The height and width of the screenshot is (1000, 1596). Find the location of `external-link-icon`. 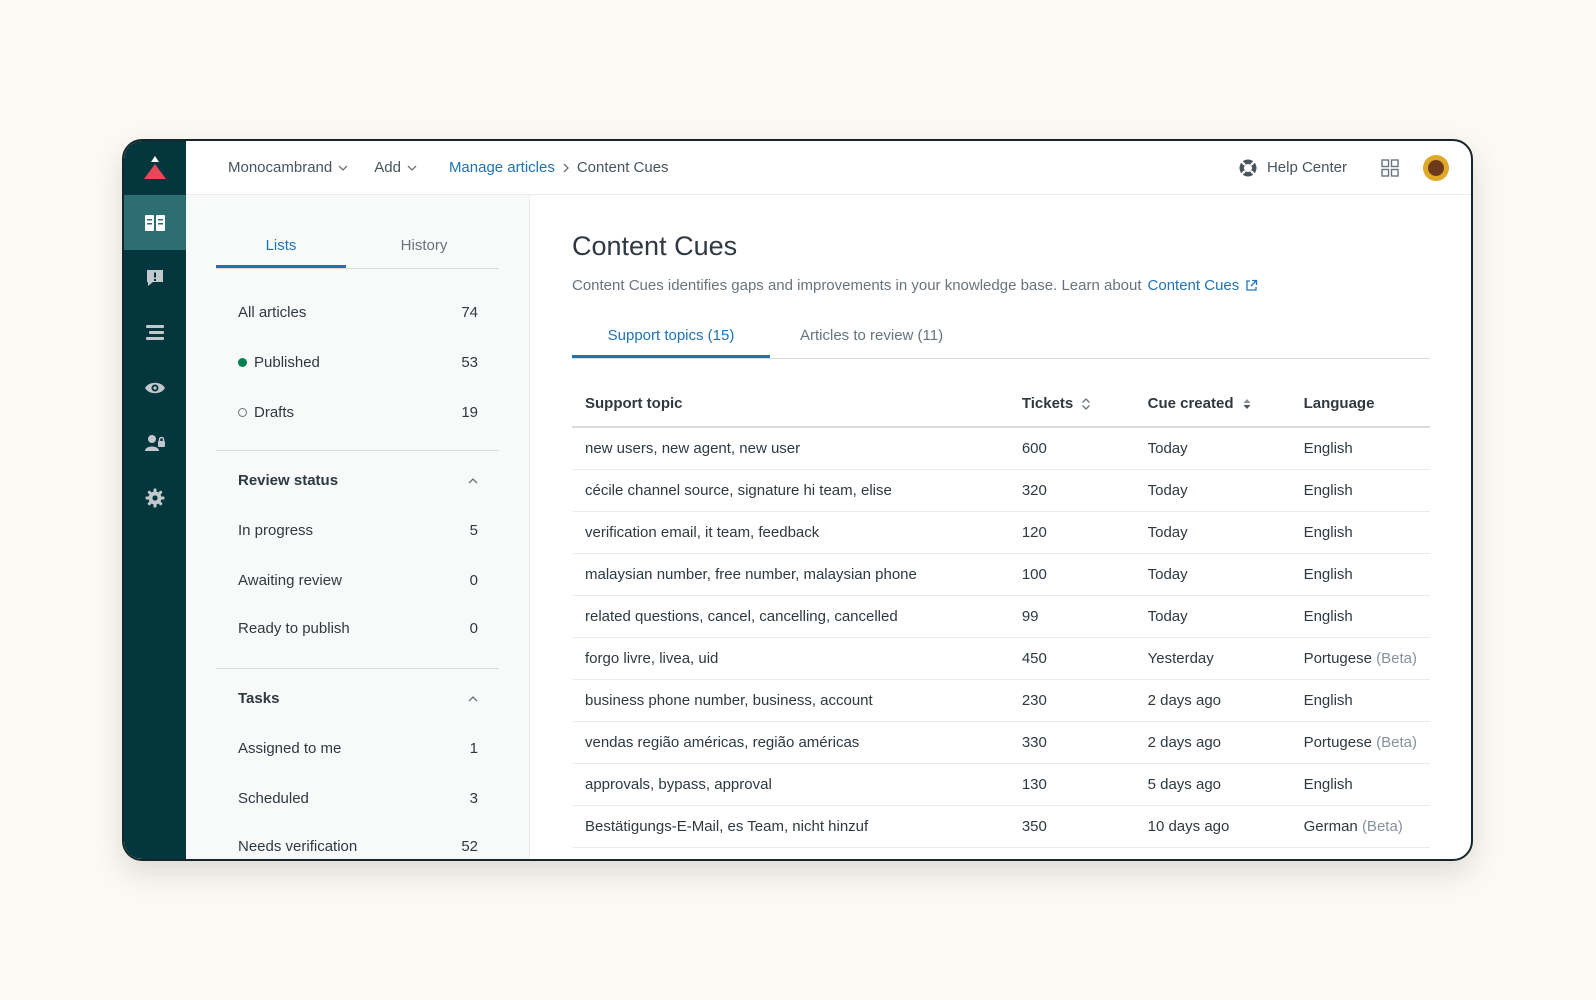

external-link-icon is located at coordinates (1251, 285).